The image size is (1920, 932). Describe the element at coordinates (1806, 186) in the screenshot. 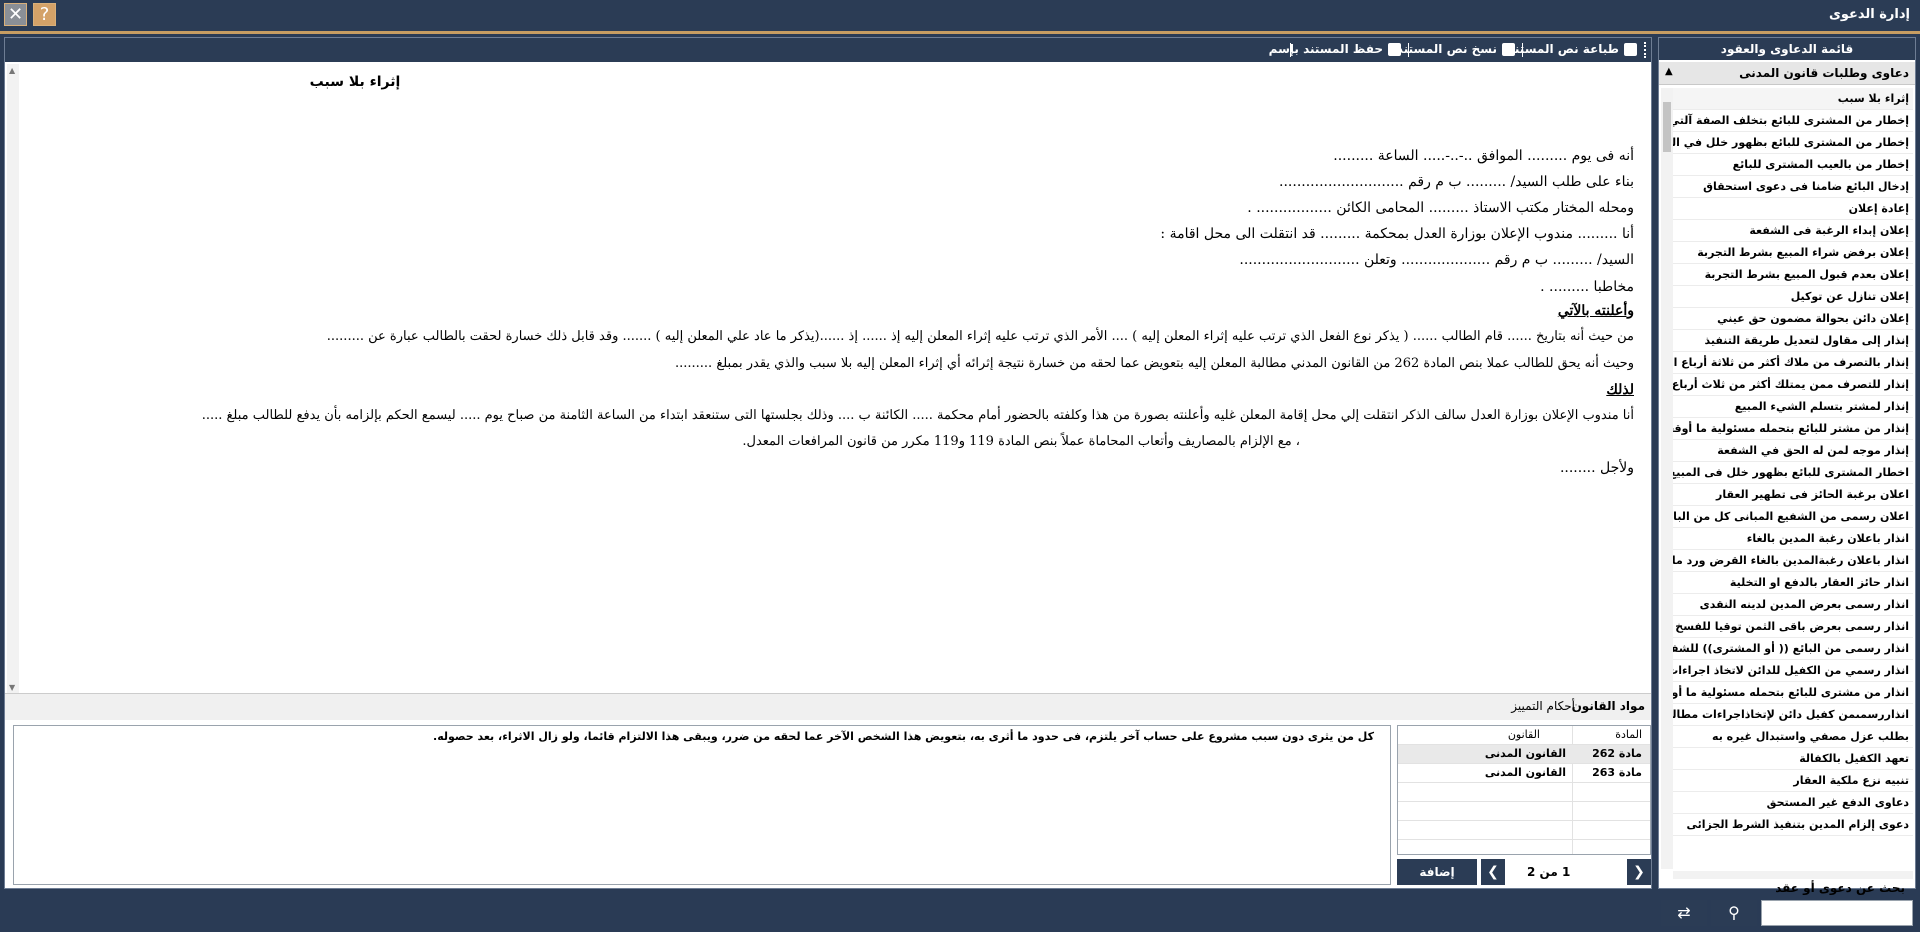

I see `sidebar-case-label: إدخال البائع ضامنا فى دعوى استحقاق` at that location.